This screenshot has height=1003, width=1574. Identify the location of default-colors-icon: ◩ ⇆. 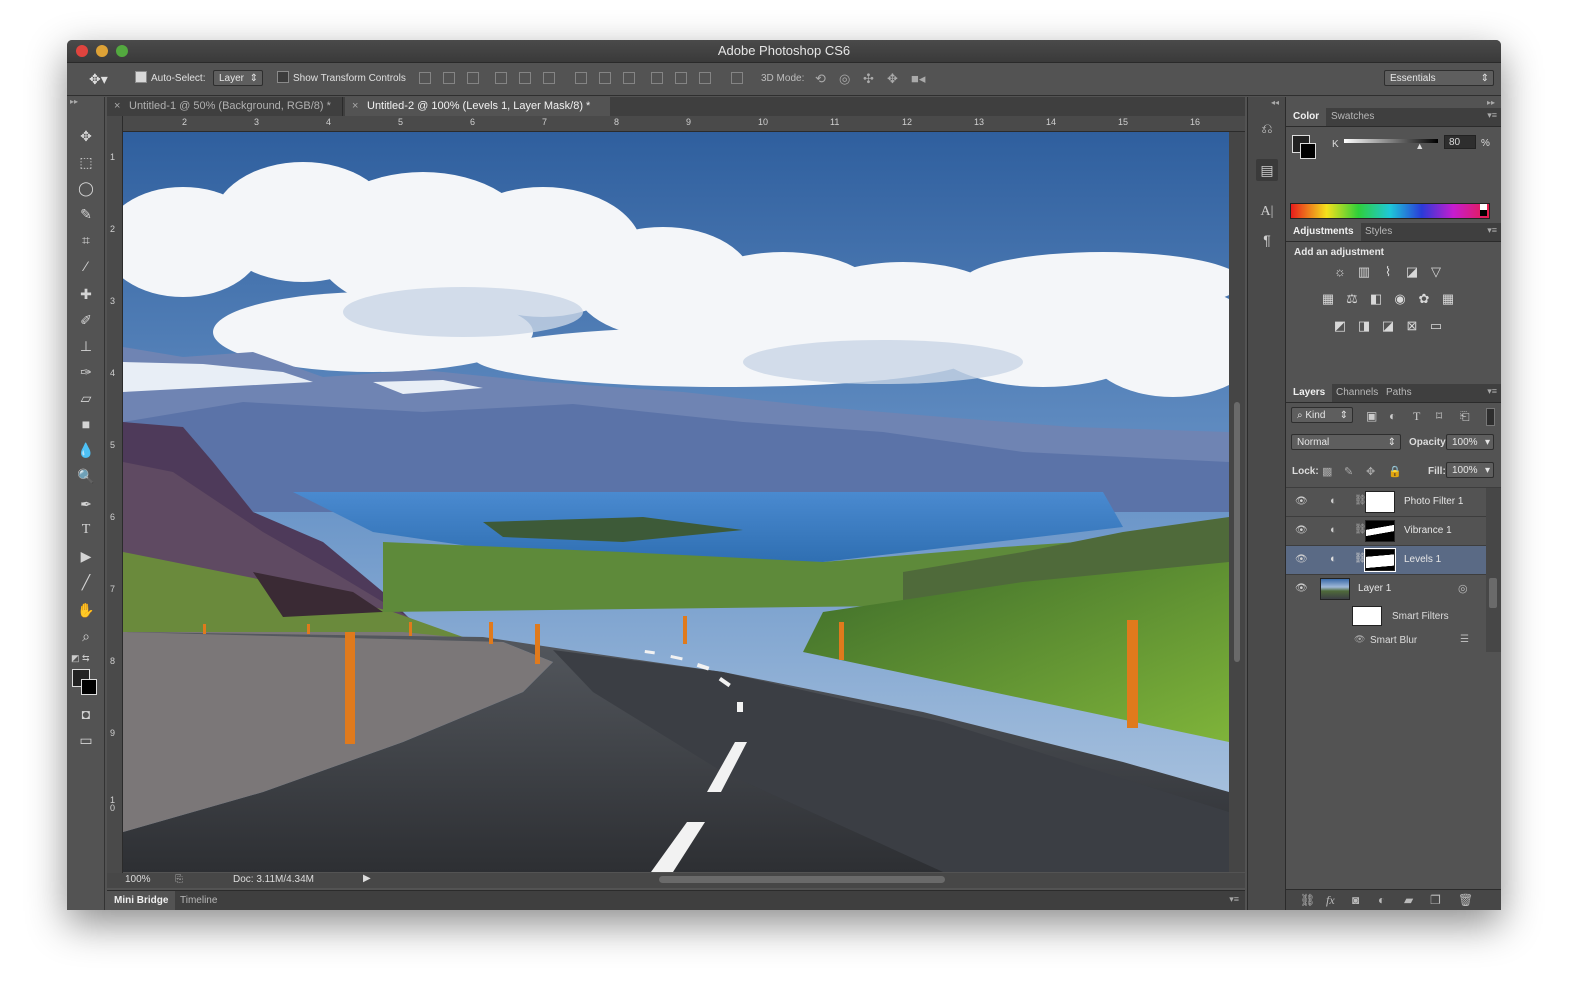
(80, 658).